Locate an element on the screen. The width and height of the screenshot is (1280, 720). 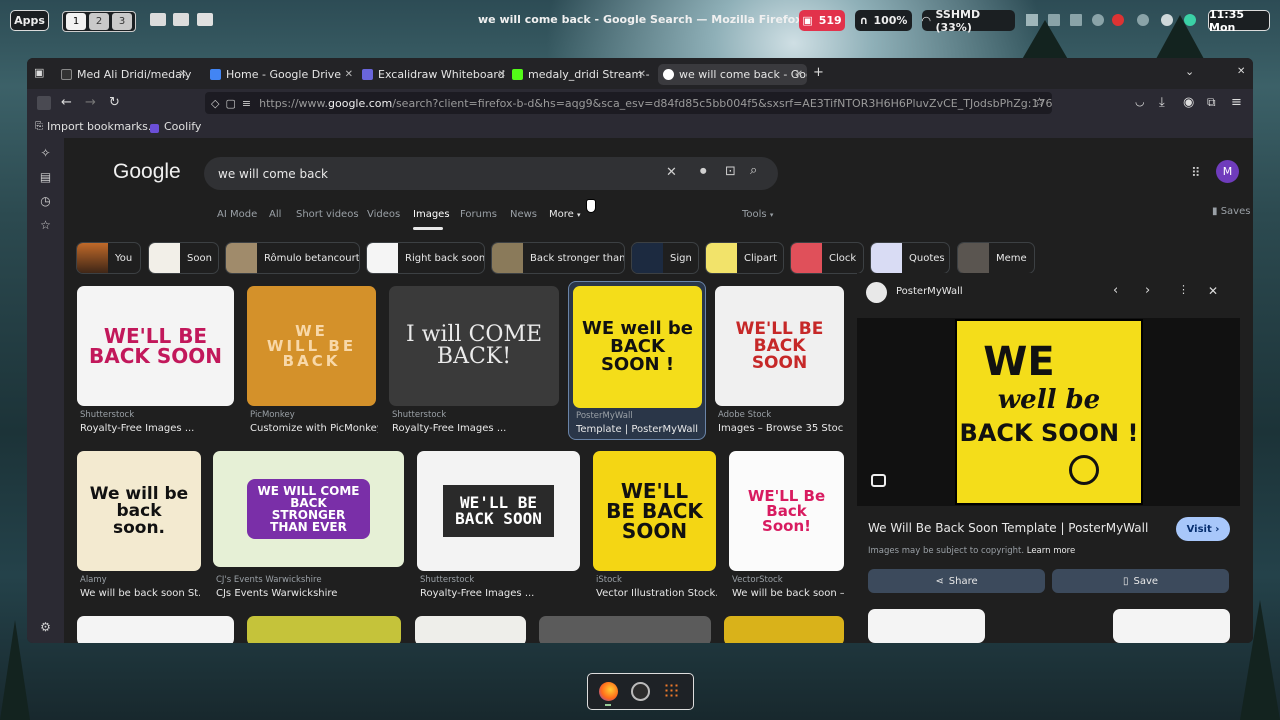
tab-videos: Videos is located at coordinates (383, 214).